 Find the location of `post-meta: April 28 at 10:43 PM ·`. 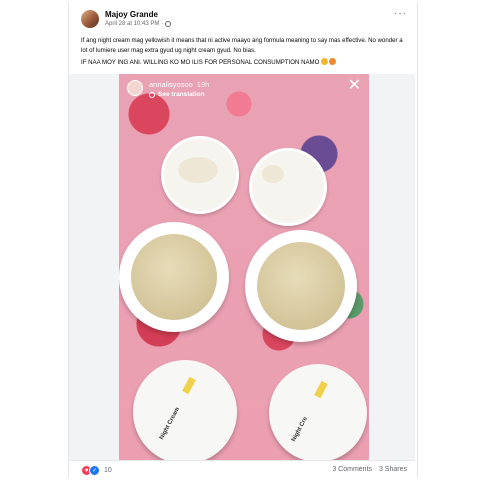

post-meta: April 28 at 10:43 PM · is located at coordinates (138, 24).